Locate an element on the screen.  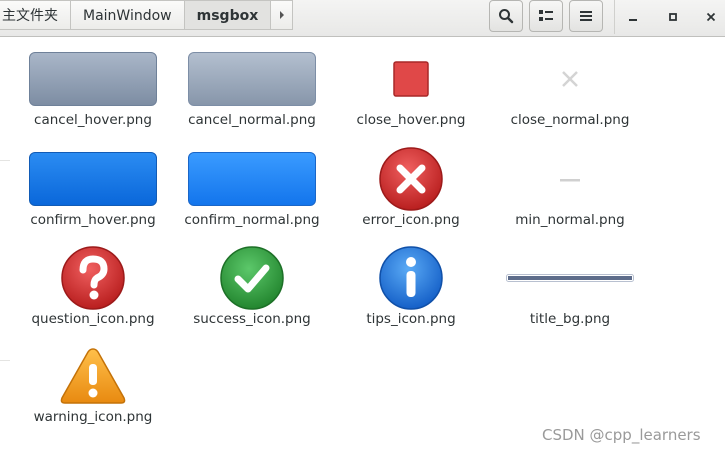
file-name: close_hover.png is located at coordinates (411, 120).